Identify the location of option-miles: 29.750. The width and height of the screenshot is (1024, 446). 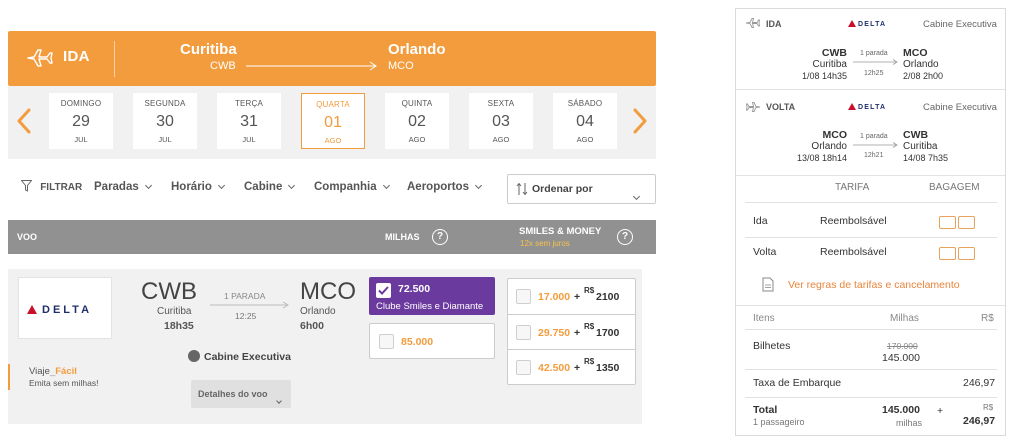
(554, 333).